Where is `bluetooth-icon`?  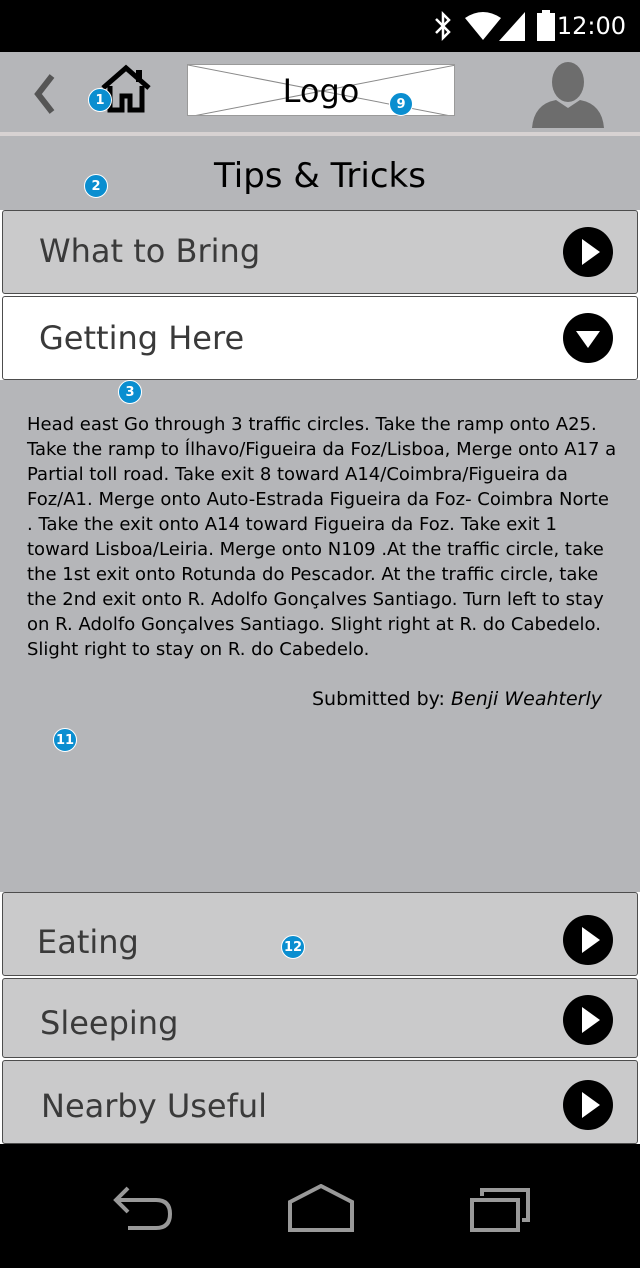
bluetooth-icon is located at coordinates (443, 28).